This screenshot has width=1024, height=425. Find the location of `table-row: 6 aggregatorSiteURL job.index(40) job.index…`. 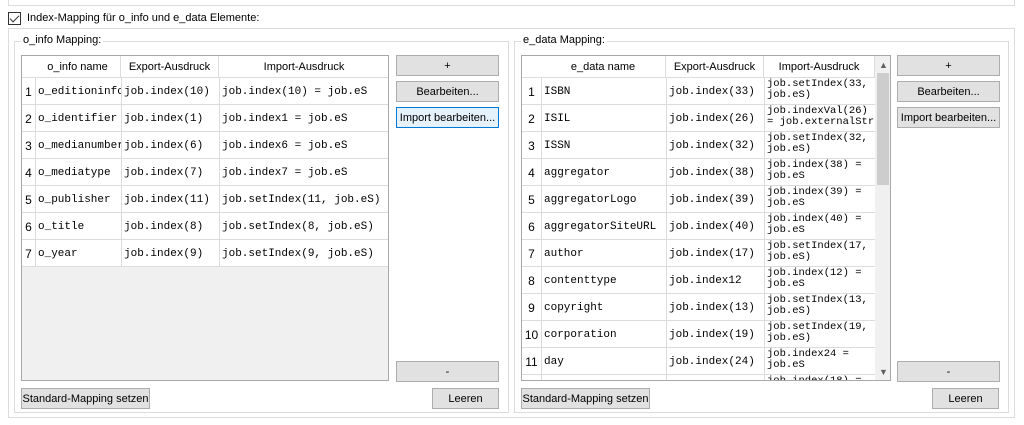

table-row: 6 aggregatorSiteURL job.index(40) job.index… is located at coordinates (698, 226).